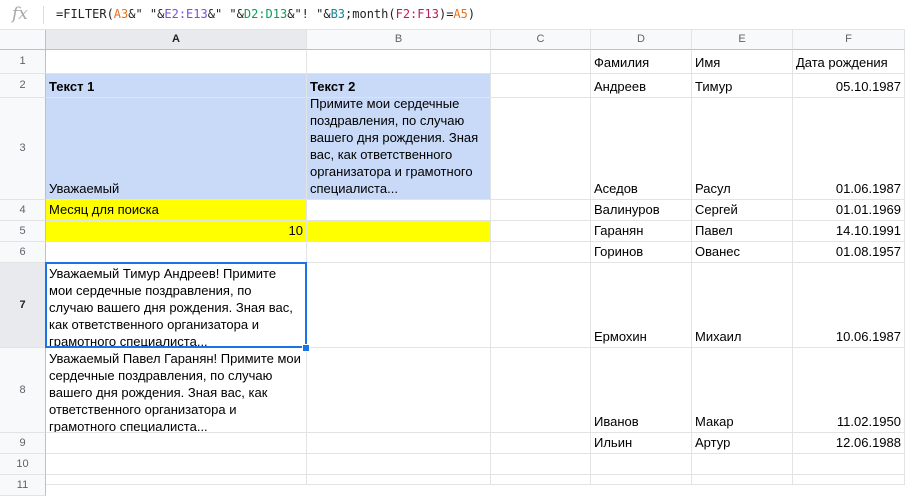  What do you see at coordinates (541, 231) in the screenshot?
I see `cell-c5` at bounding box center [541, 231].